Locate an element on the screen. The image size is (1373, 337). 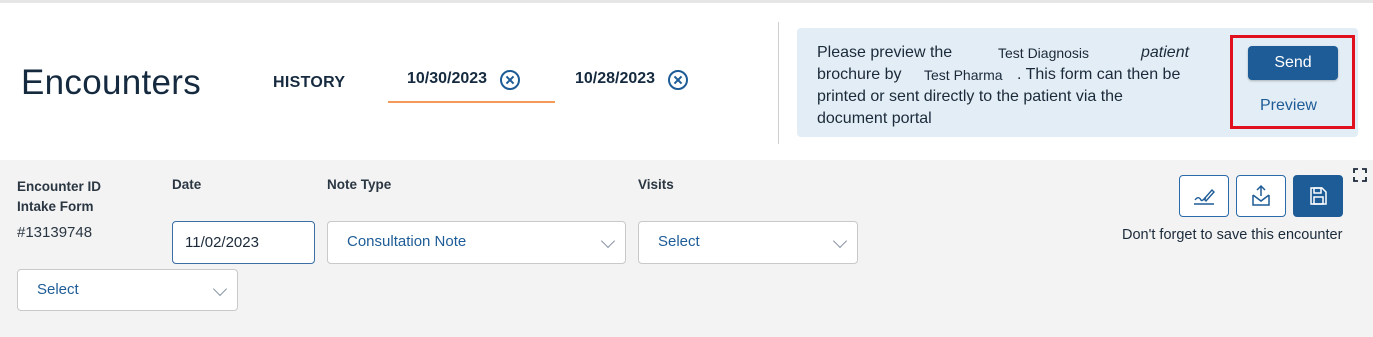
notice-text-part: brochure by is located at coordinates (859, 74).